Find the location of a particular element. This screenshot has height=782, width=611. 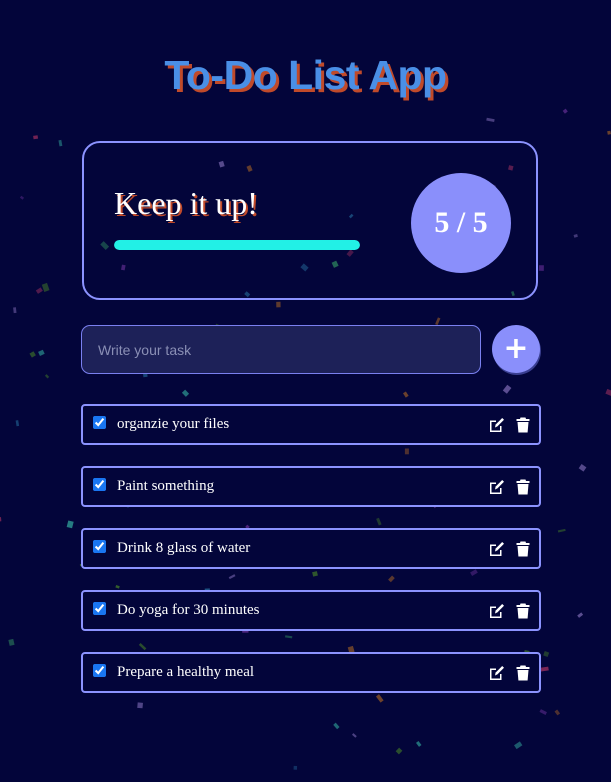

task-label: Paint something is located at coordinates (166, 486).